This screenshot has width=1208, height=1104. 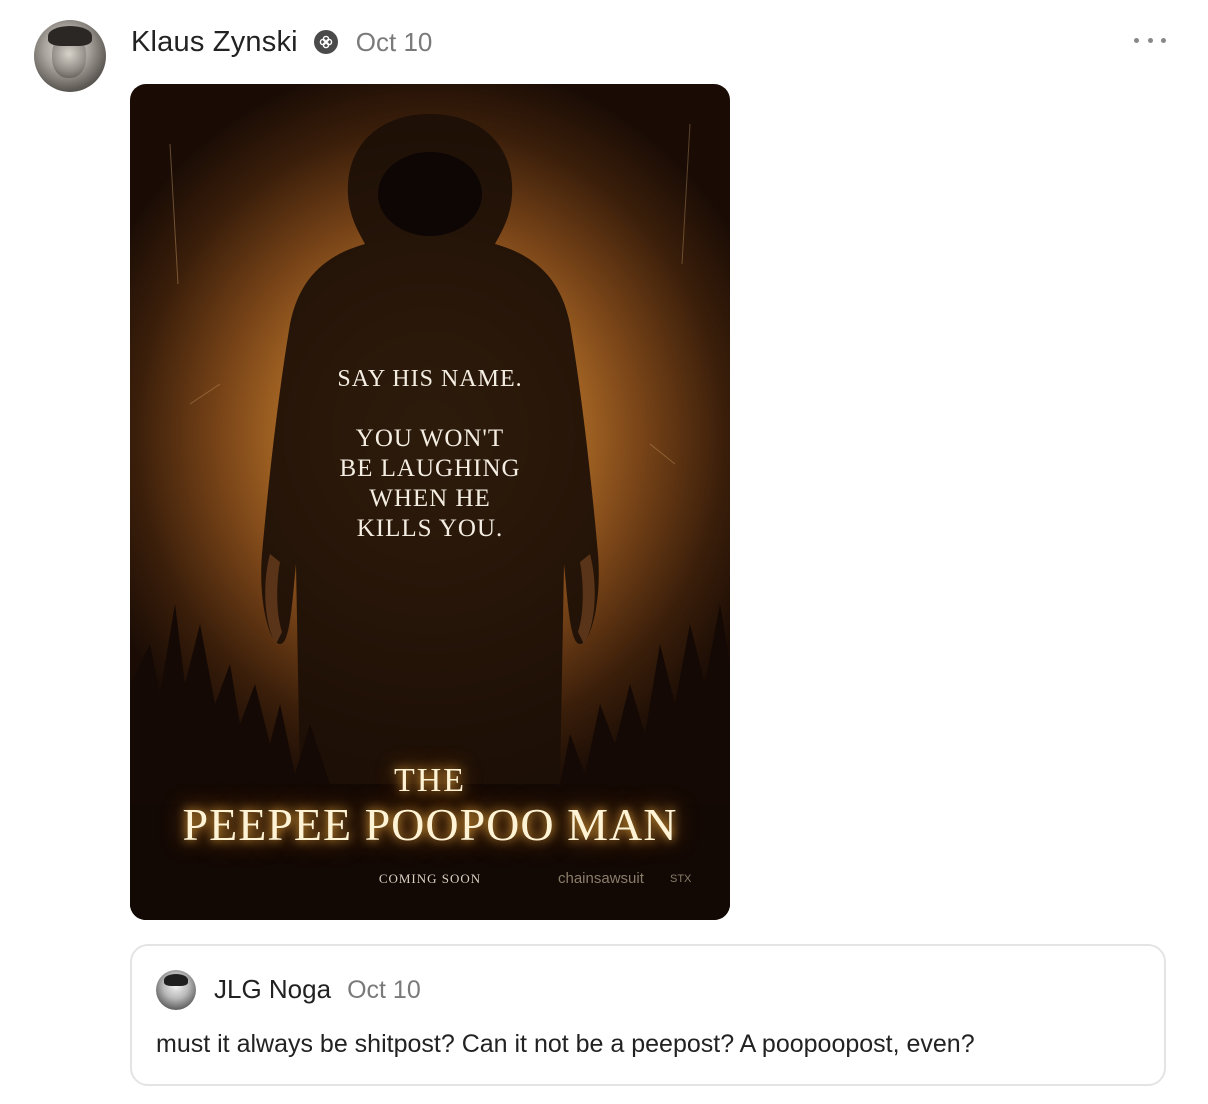 I want to click on more-options-icon, so click(x=1150, y=40).